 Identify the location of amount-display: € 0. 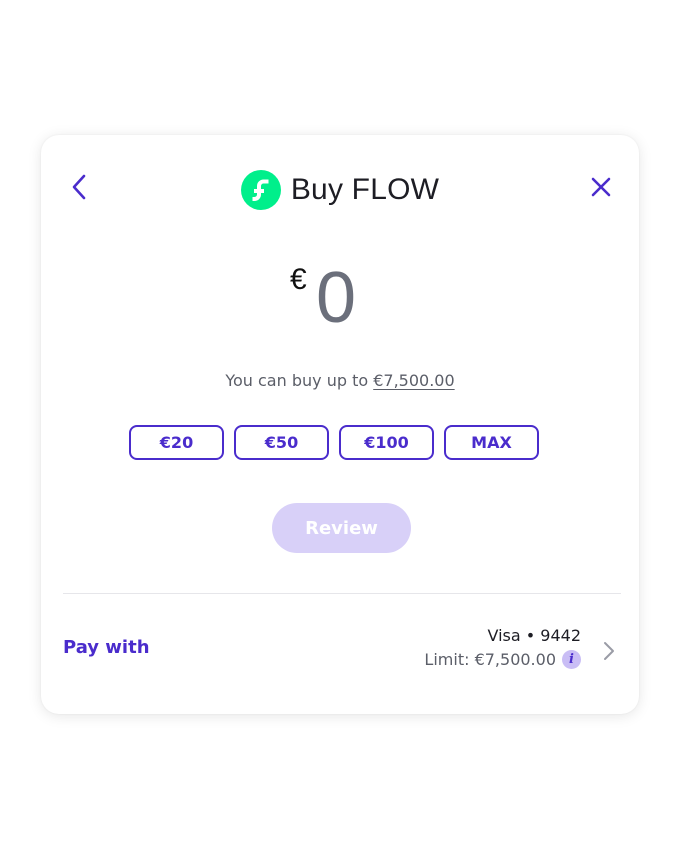
(340, 298).